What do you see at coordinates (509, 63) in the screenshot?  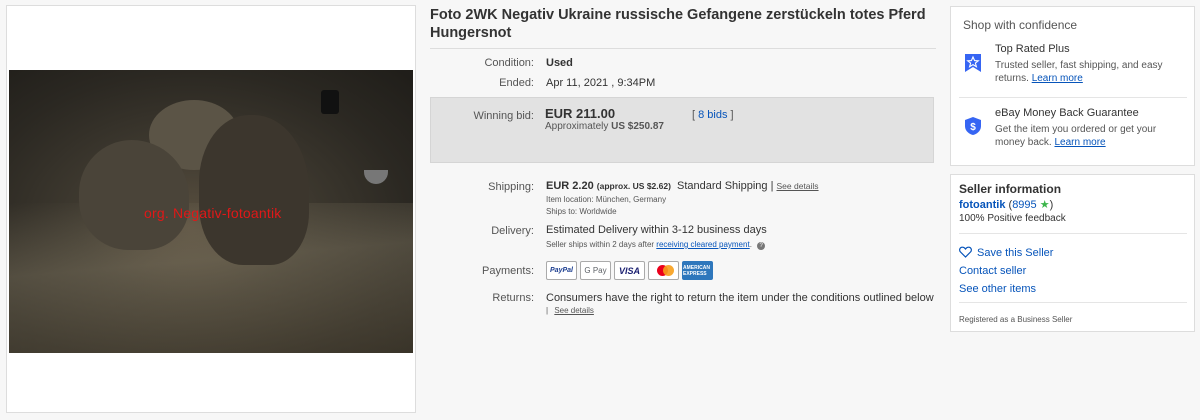 I see `condition-label: Condition:` at bounding box center [509, 63].